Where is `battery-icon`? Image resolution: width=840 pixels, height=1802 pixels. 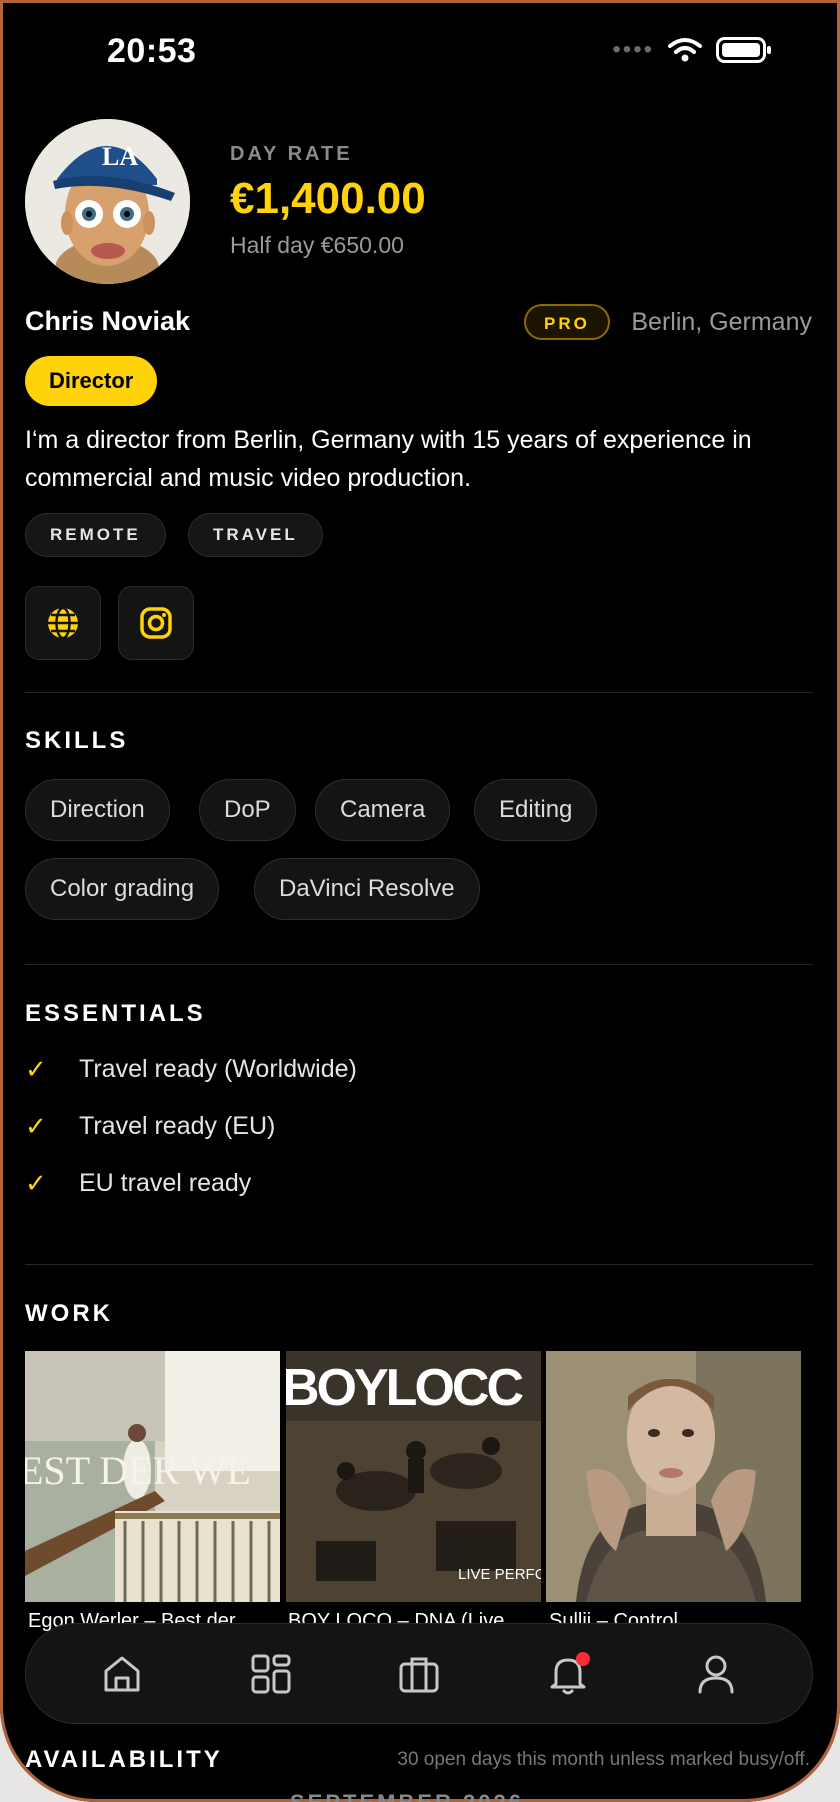 battery-icon is located at coordinates (743, 50).